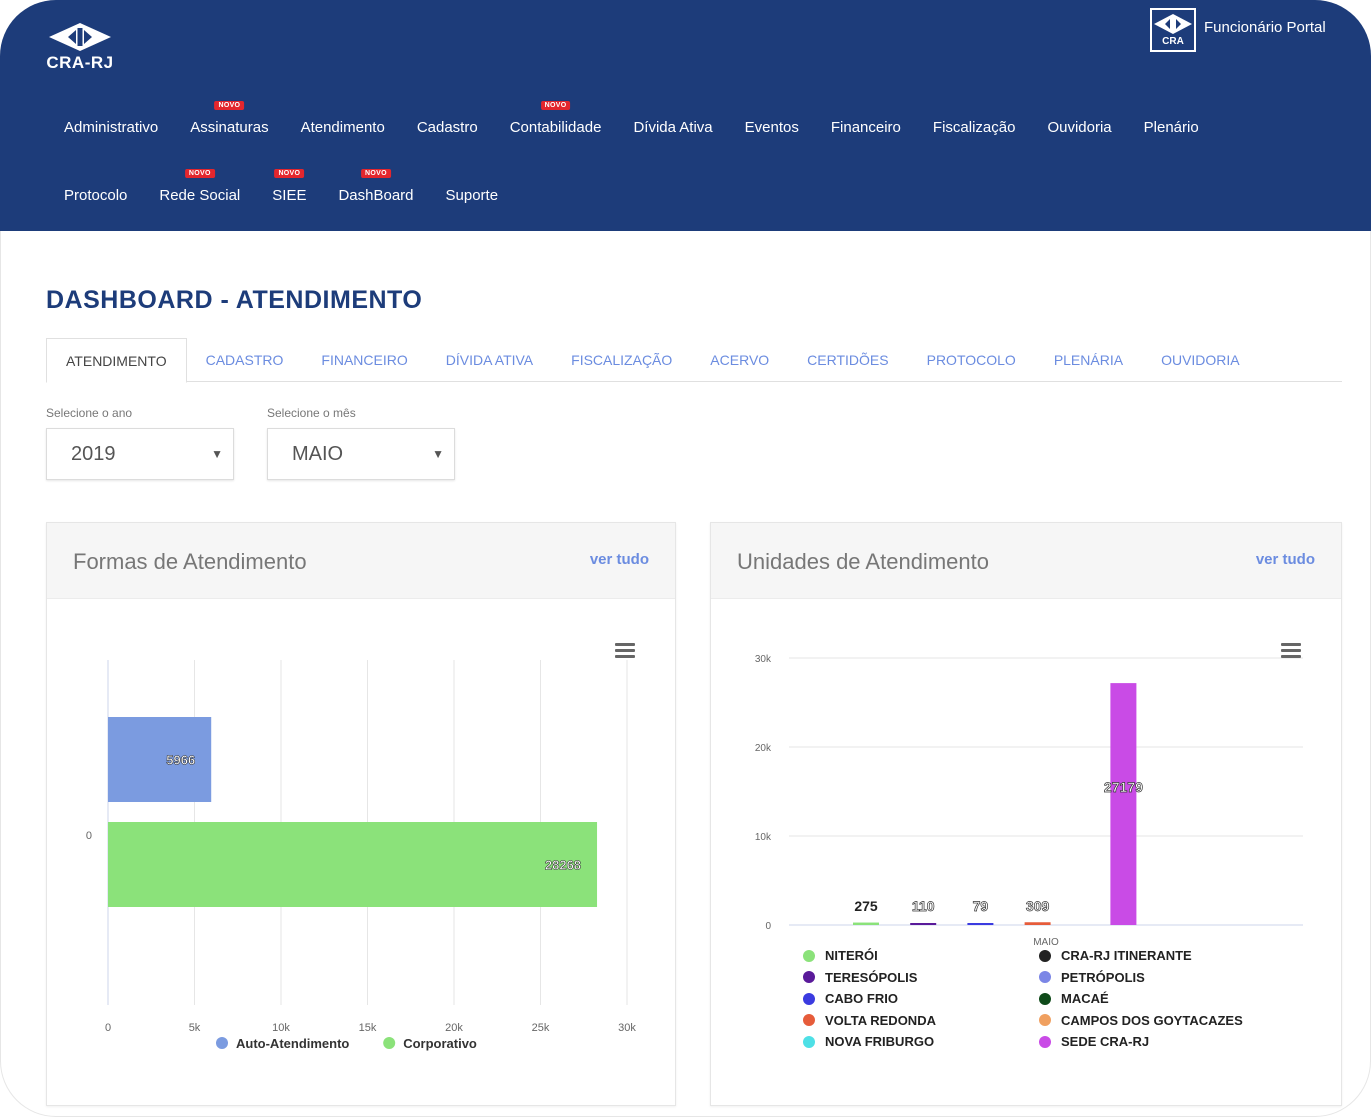 Image resolution: width=1371 pixels, height=1117 pixels. What do you see at coordinates (1173, 30) in the screenshot?
I see `cra-portal-icon: CRA` at bounding box center [1173, 30].